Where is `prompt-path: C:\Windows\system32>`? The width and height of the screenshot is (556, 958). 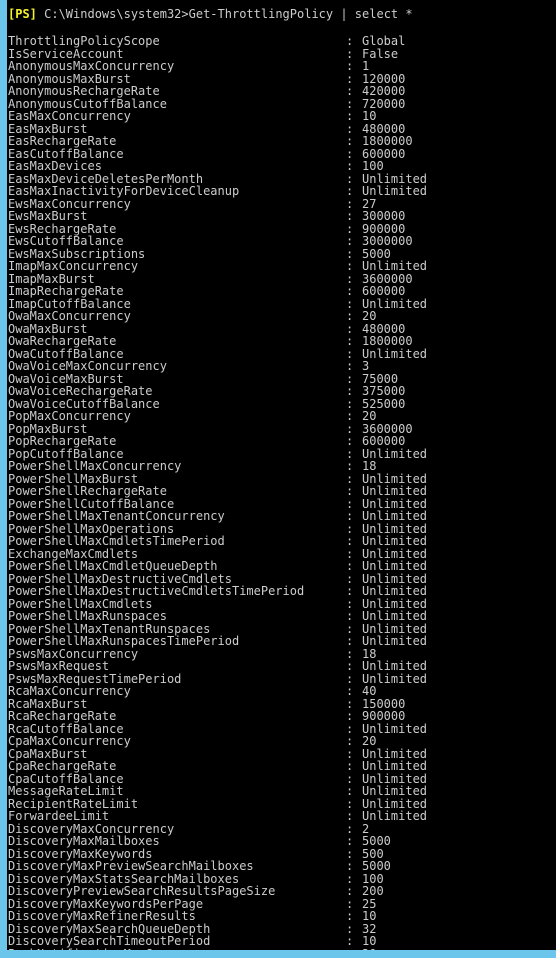
prompt-path: C:\Windows\system32> is located at coordinates (112, 14).